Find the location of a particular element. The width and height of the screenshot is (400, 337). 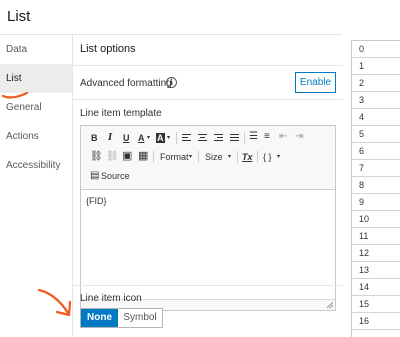

nav-item-data: Data is located at coordinates (36, 49).